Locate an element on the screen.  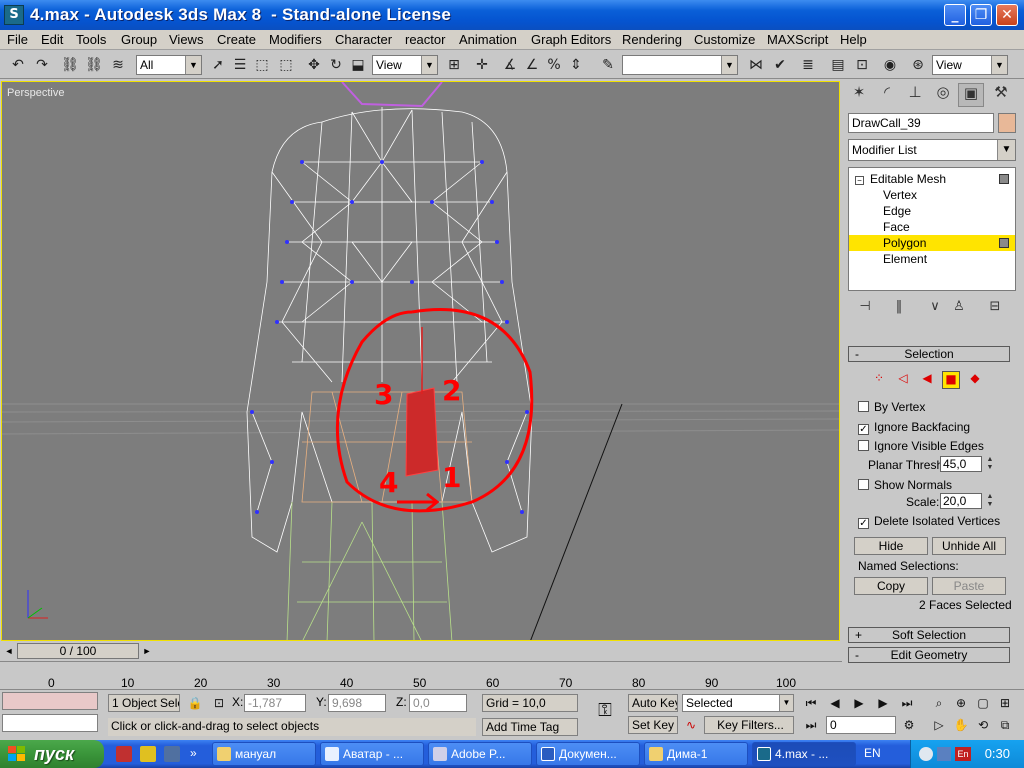
z-coordinate: 0,0 is located at coordinates (438, 703).